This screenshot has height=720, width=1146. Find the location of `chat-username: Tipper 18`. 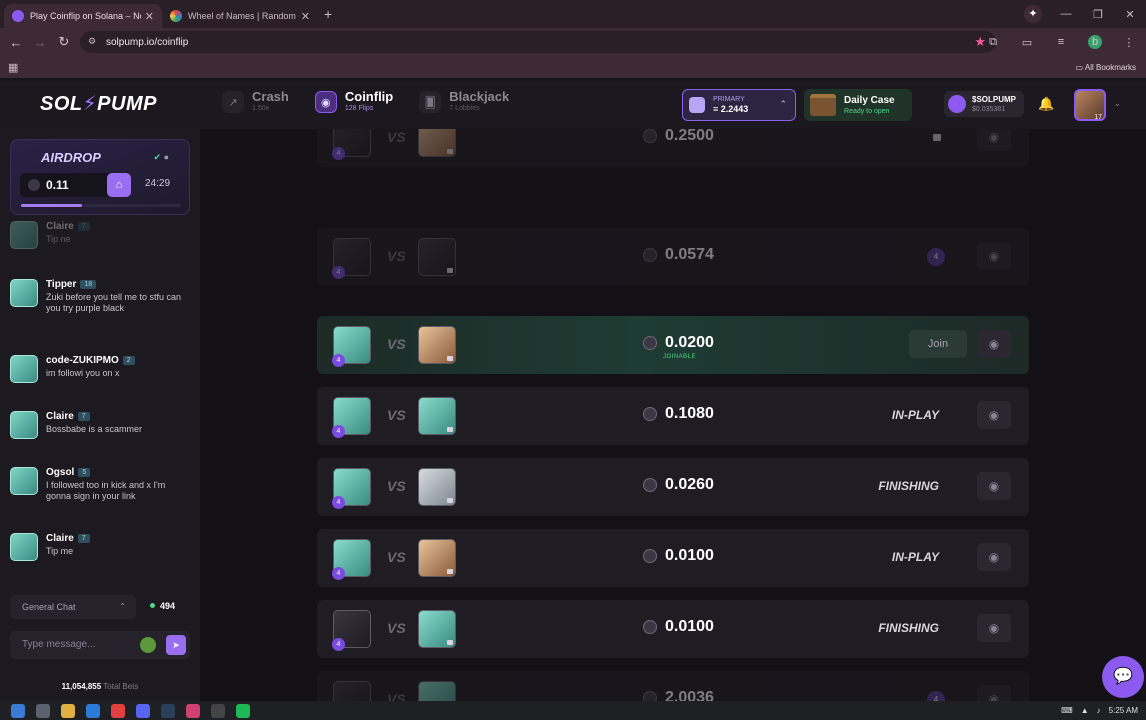

chat-username: Tipper 18 is located at coordinates (71, 284).